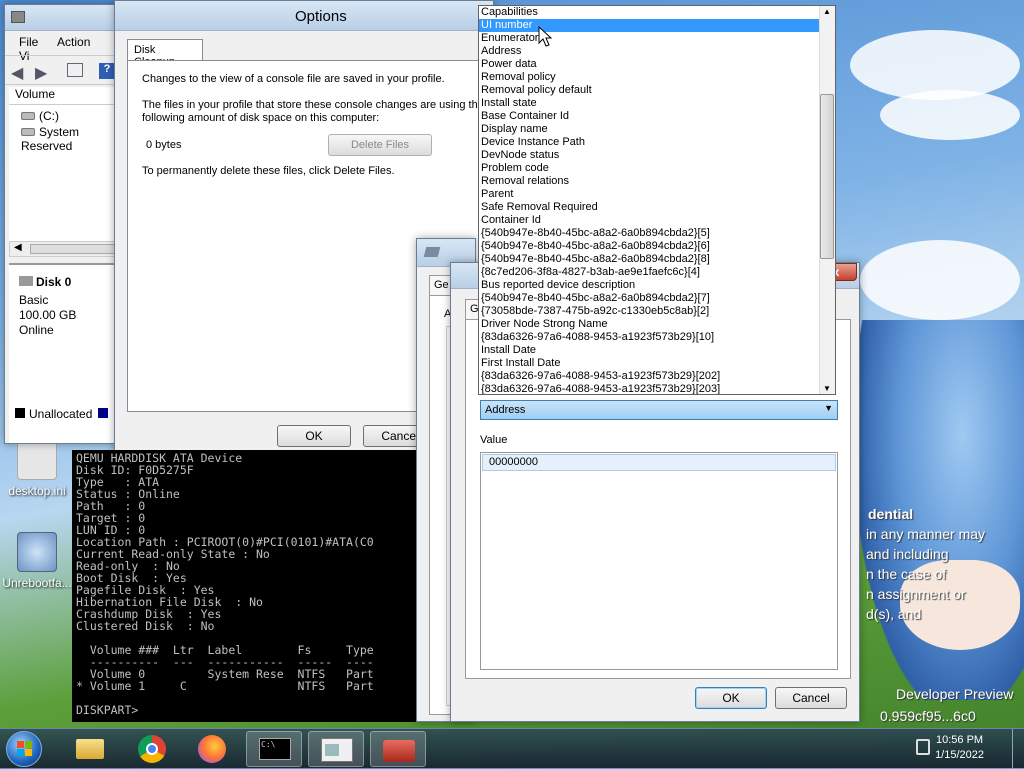 This screenshot has width=1024, height=769. Describe the element at coordinates (67, 96) in the screenshot. I see `volume-column-header: Volume` at that location.